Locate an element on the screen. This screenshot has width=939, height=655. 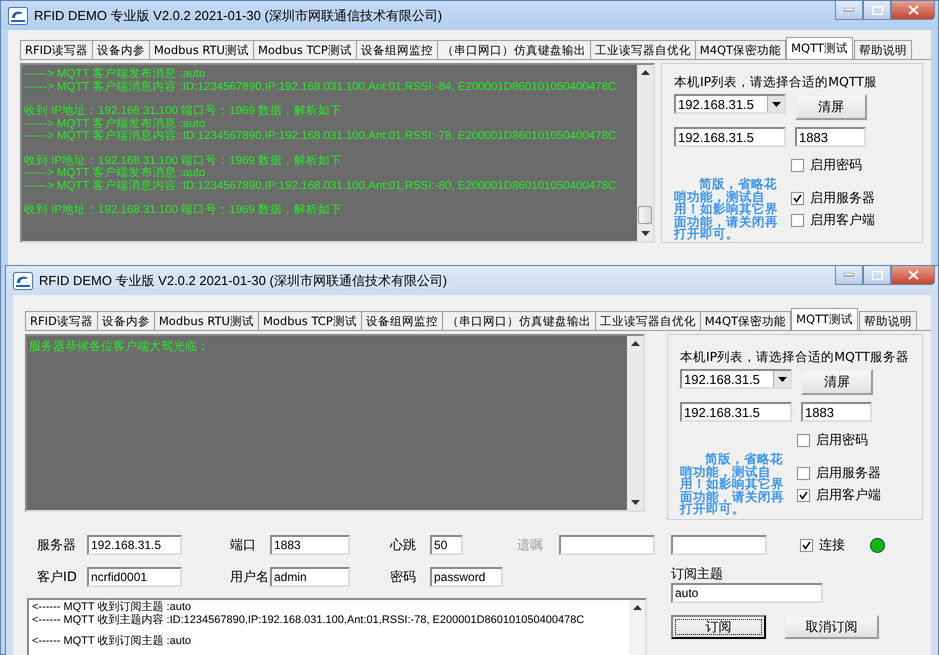
log-line: ------> MQTT 客户端消息内容 :ID:1234567890,IP:192.168.031.100,Ant:01,RSSI:-78, E200001D860101050400478C is located at coordinates (321, 136).